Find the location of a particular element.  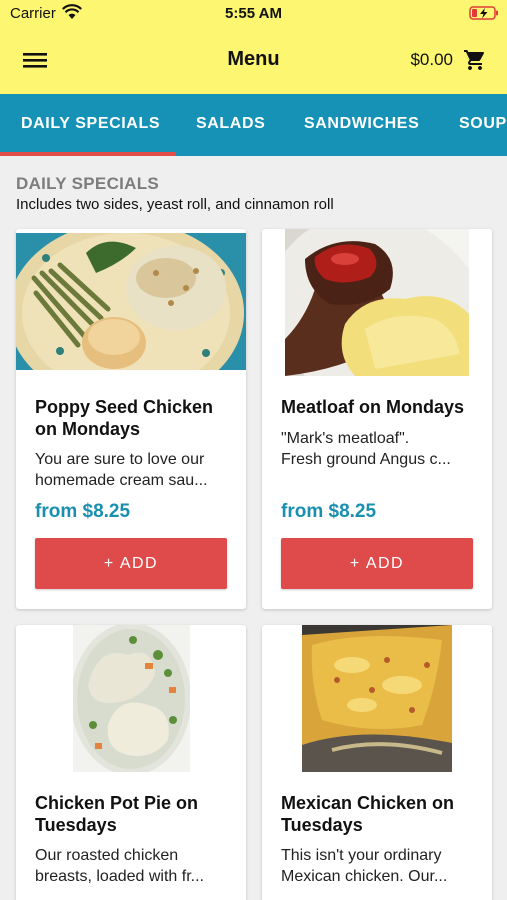

status-bar: Carrier 5:55 AM is located at coordinates (253, 13).